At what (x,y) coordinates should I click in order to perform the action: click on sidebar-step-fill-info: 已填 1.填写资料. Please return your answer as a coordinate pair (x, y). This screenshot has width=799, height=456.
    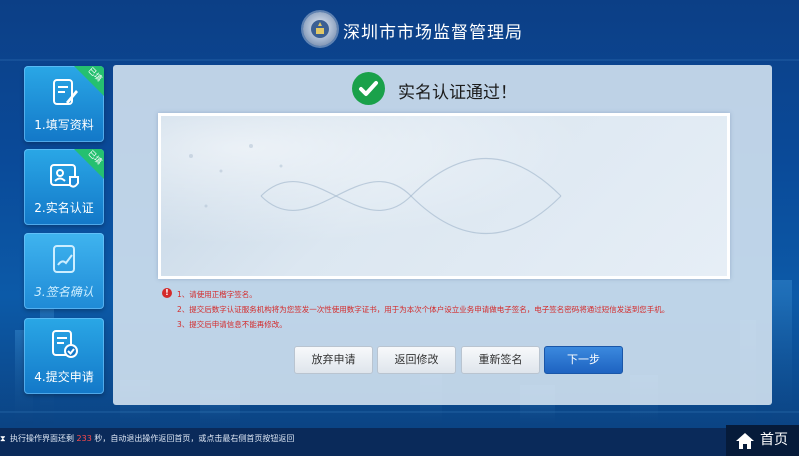
    Looking at the image, I should click on (64, 104).